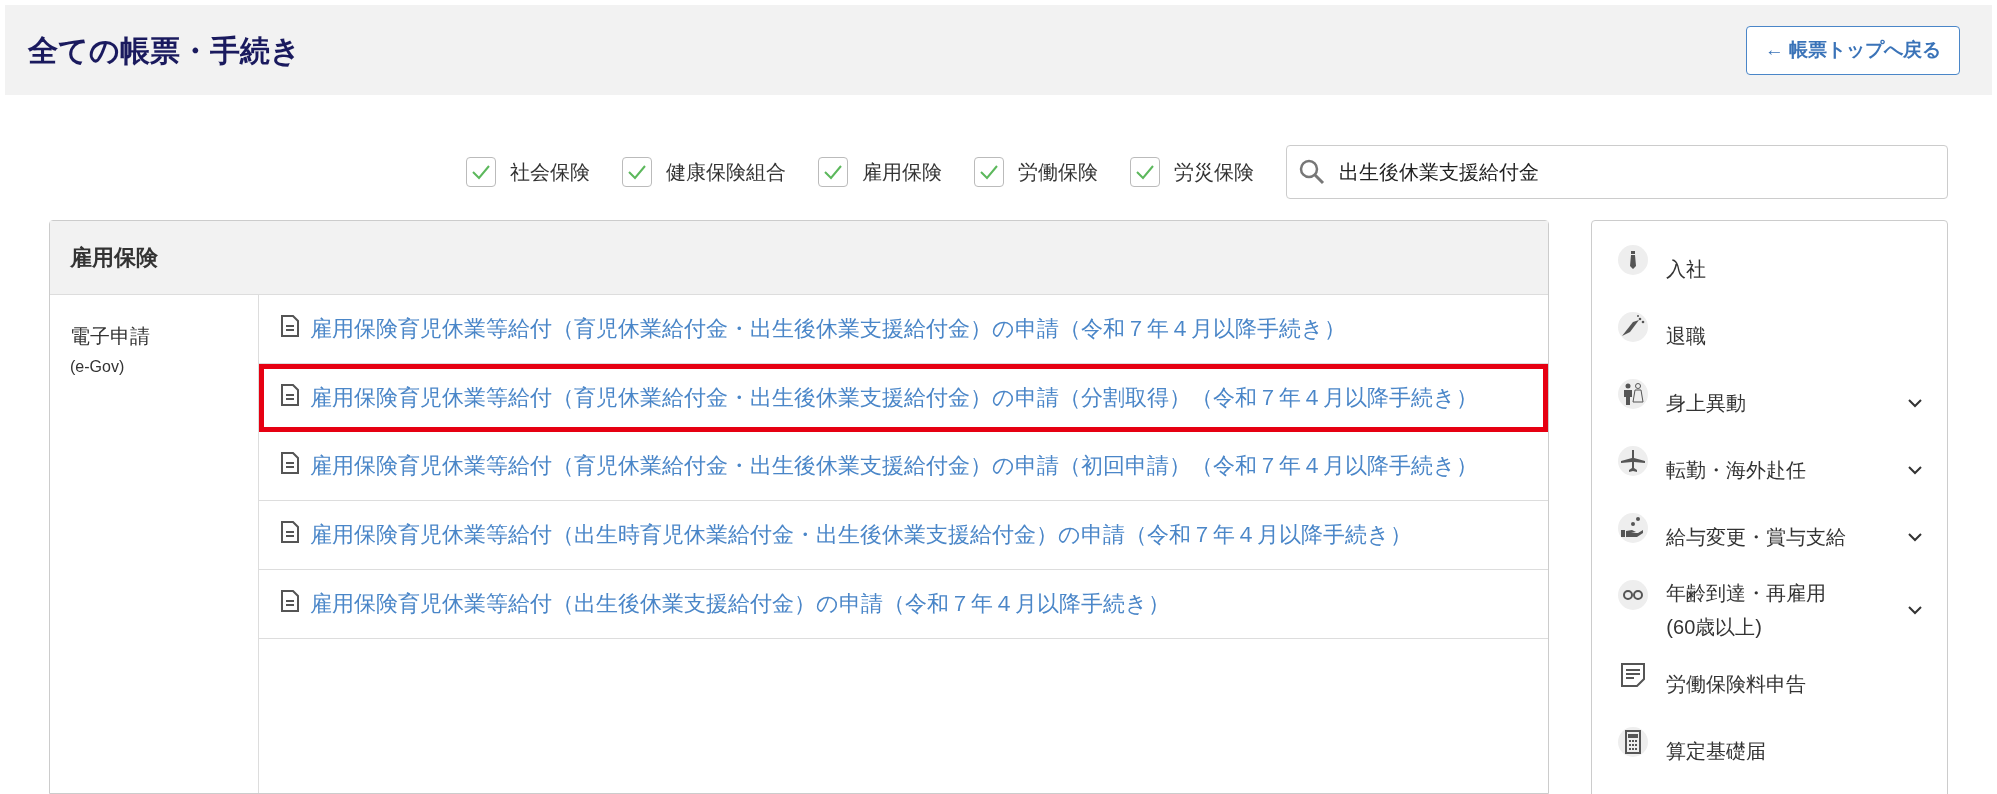 This screenshot has height=794, width=1997. What do you see at coordinates (1737, 684) in the screenshot?
I see `sidebar-label: 労働保険料申告` at bounding box center [1737, 684].